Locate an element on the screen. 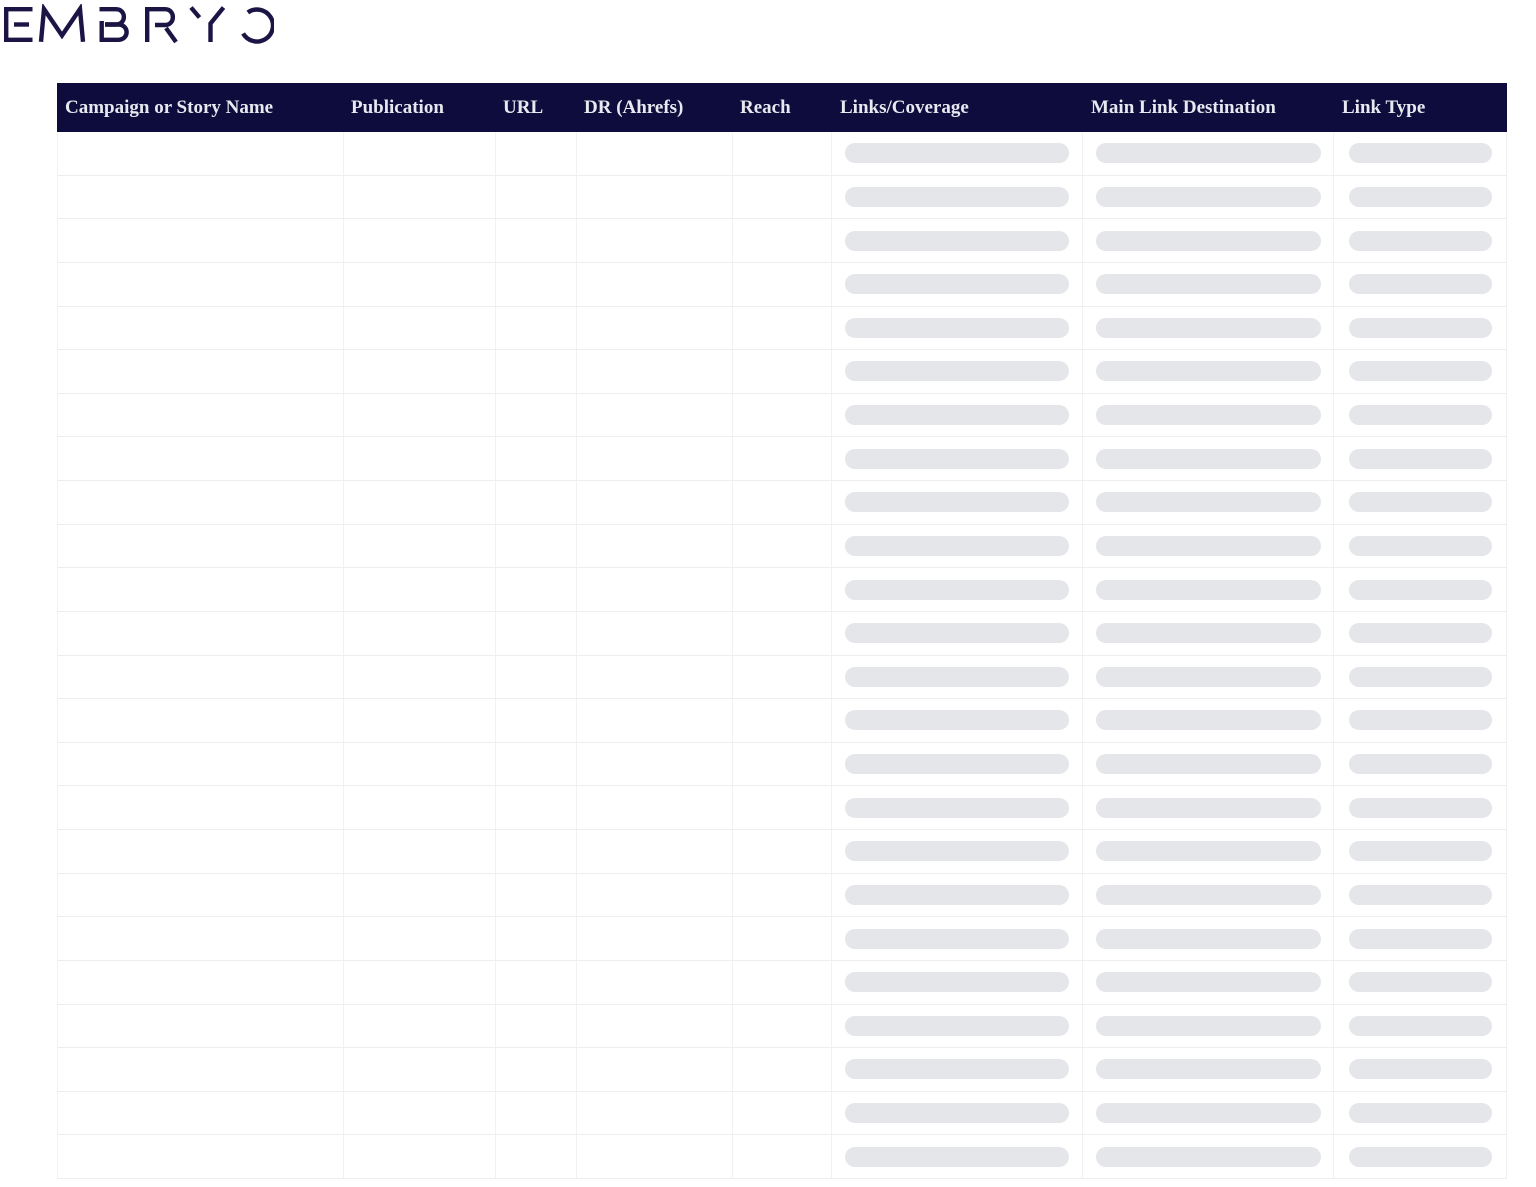  column-header-dr-ahrefs: DR (Ahrefs) is located at coordinates (634, 107).